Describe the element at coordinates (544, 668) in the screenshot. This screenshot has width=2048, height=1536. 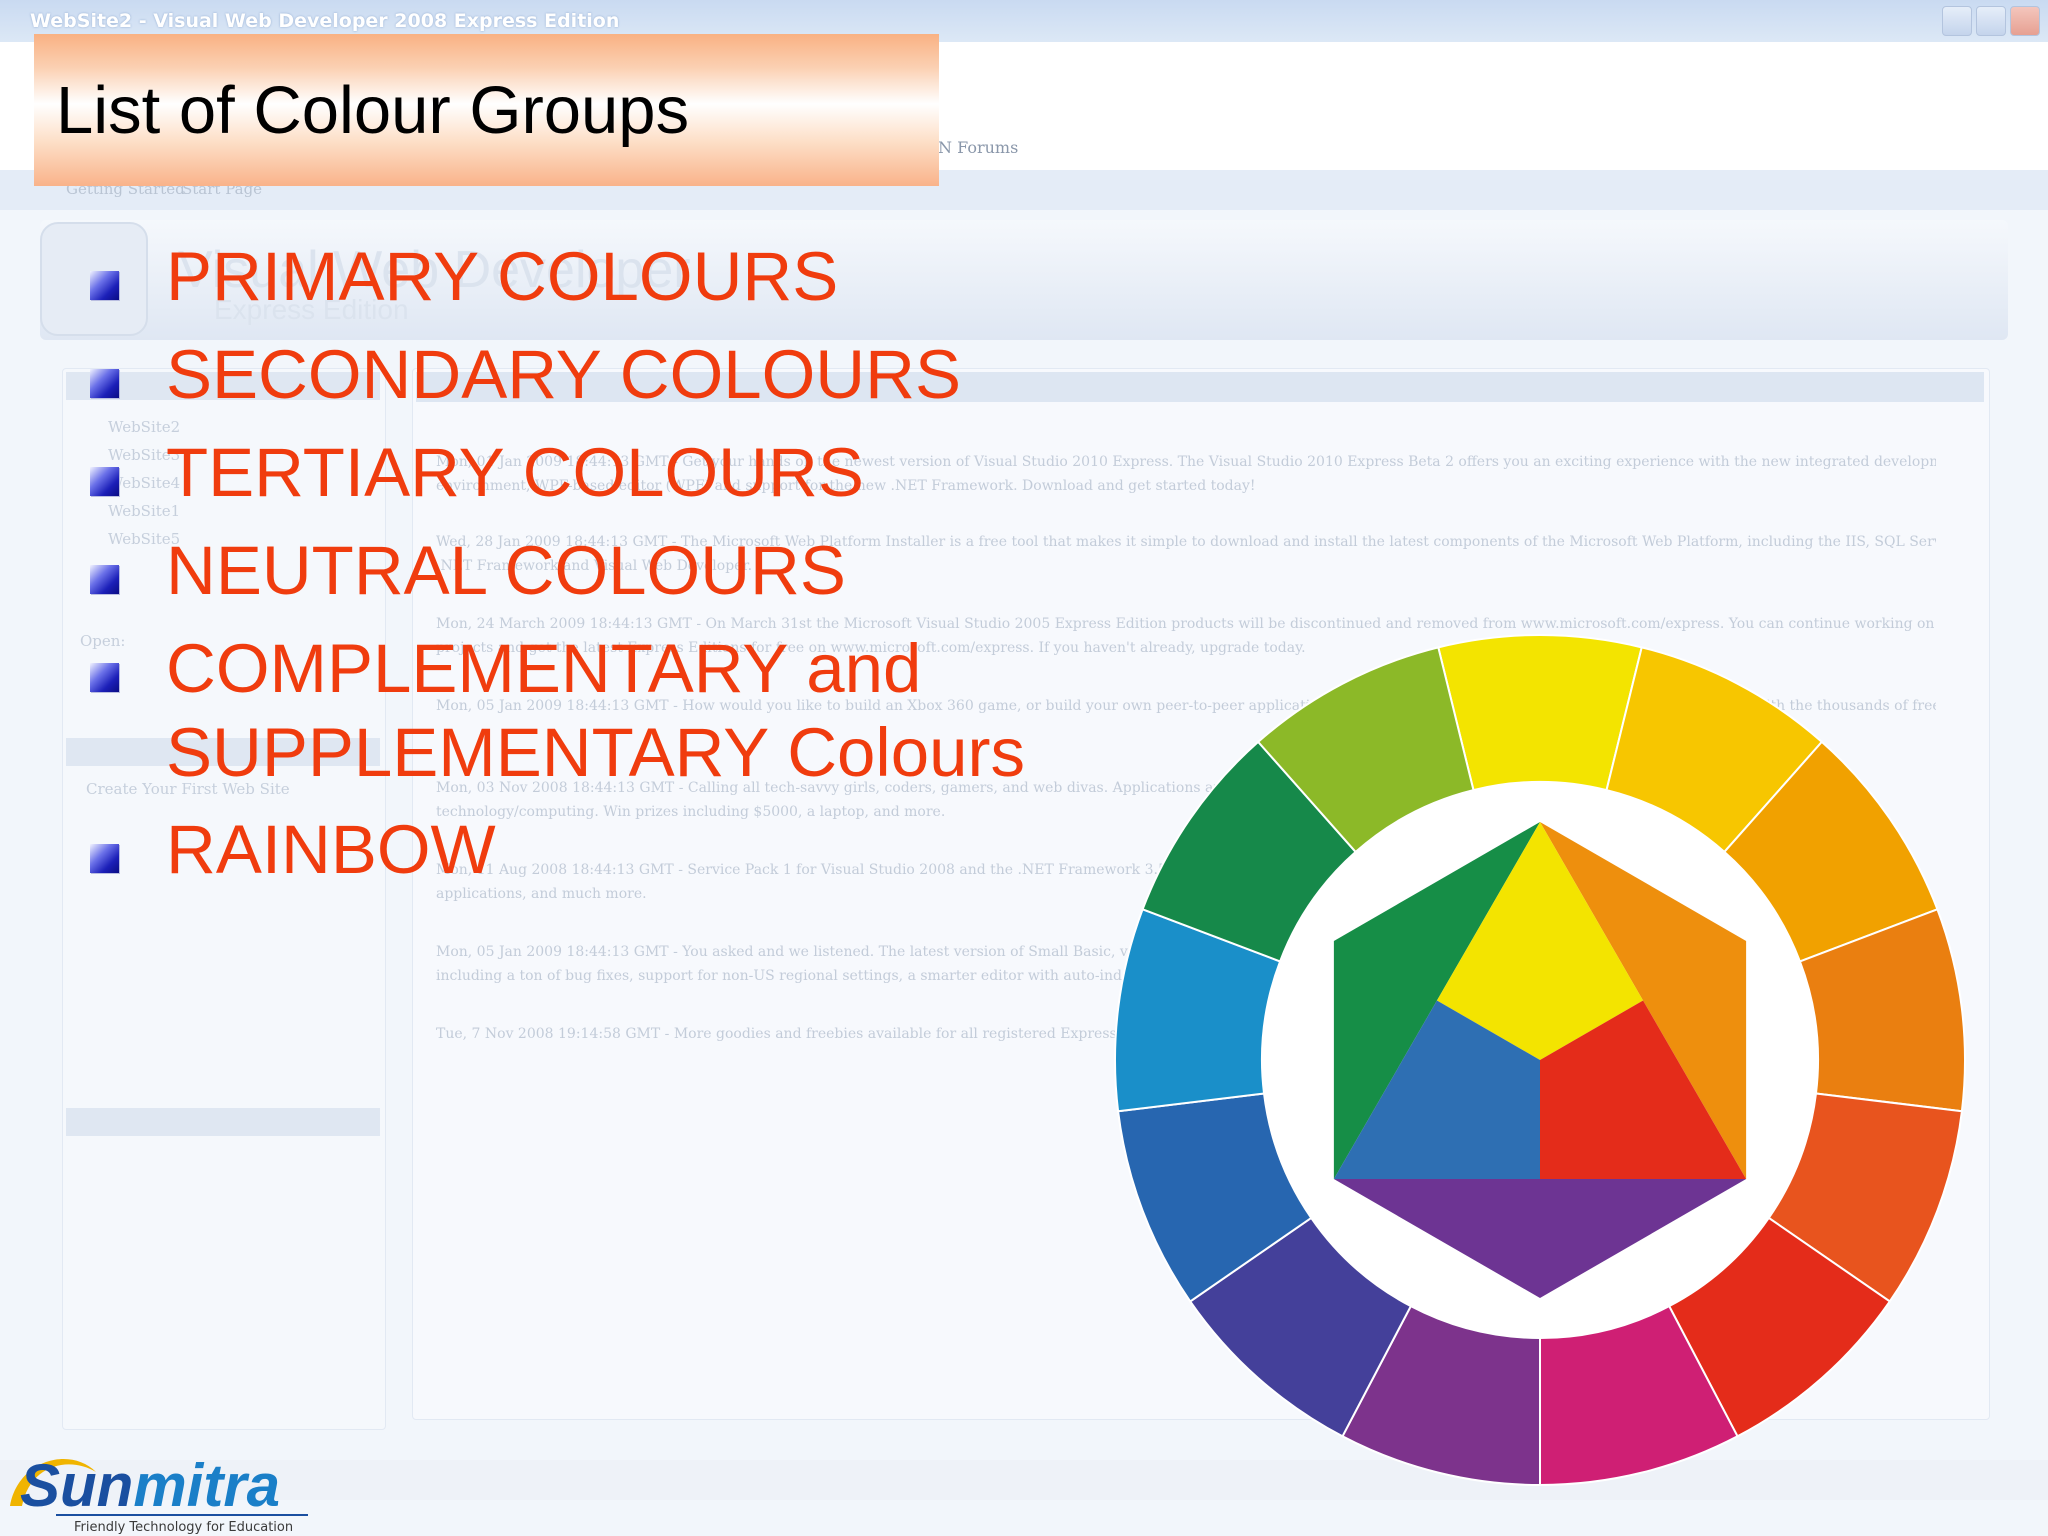
I see `bullet-text: COMPLEMENTARY and` at that location.